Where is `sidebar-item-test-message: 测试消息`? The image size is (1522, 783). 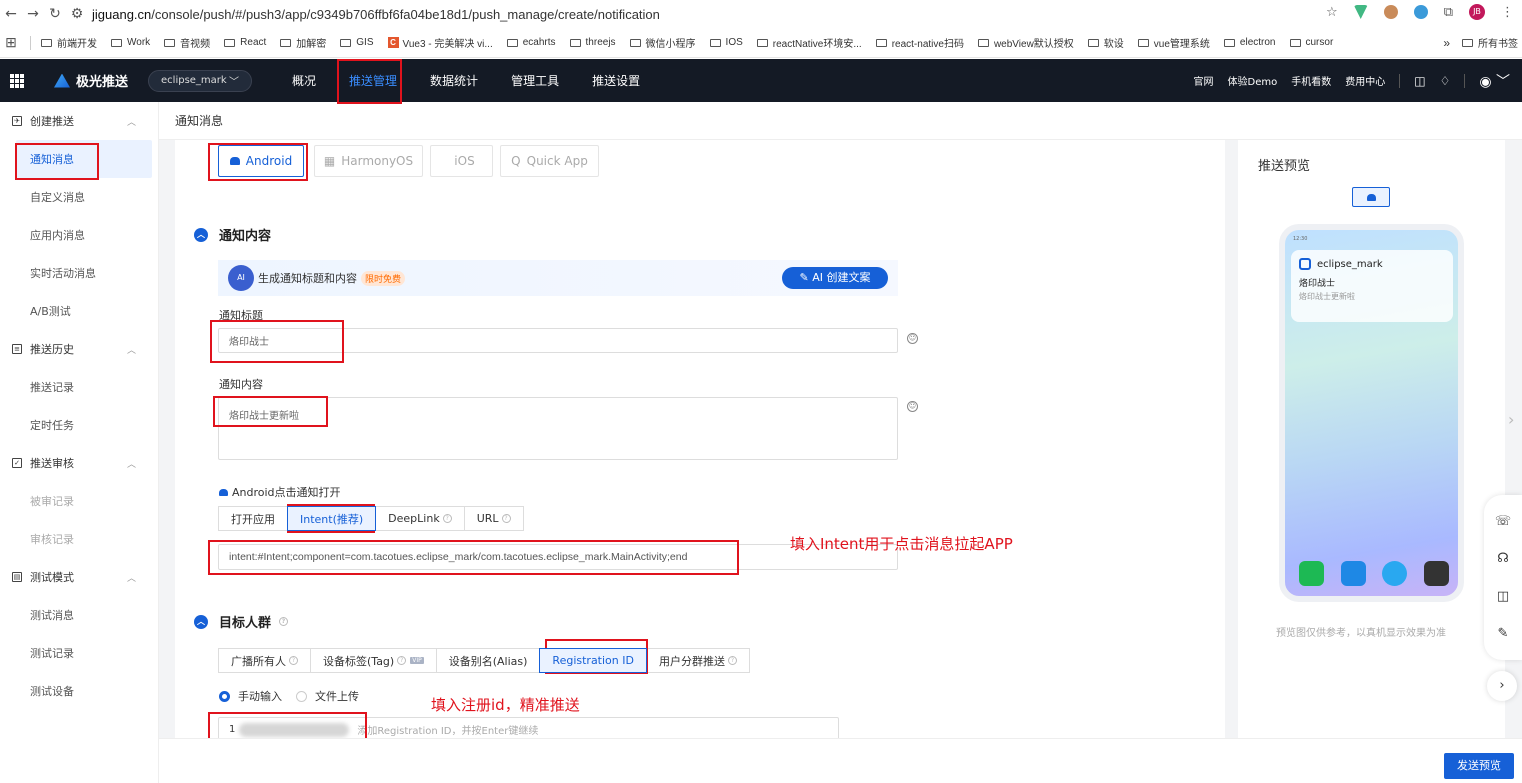
sidebar-item-test-message: 测试消息 is located at coordinates (79, 615).